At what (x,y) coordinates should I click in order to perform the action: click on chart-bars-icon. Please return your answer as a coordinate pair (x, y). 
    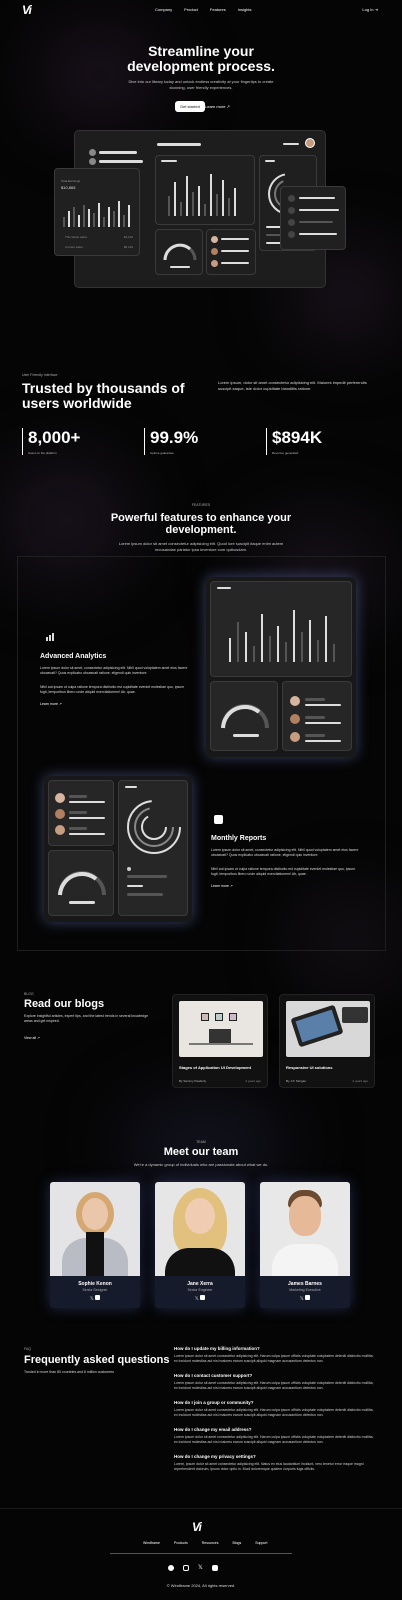
    Looking at the image, I should click on (50, 637).